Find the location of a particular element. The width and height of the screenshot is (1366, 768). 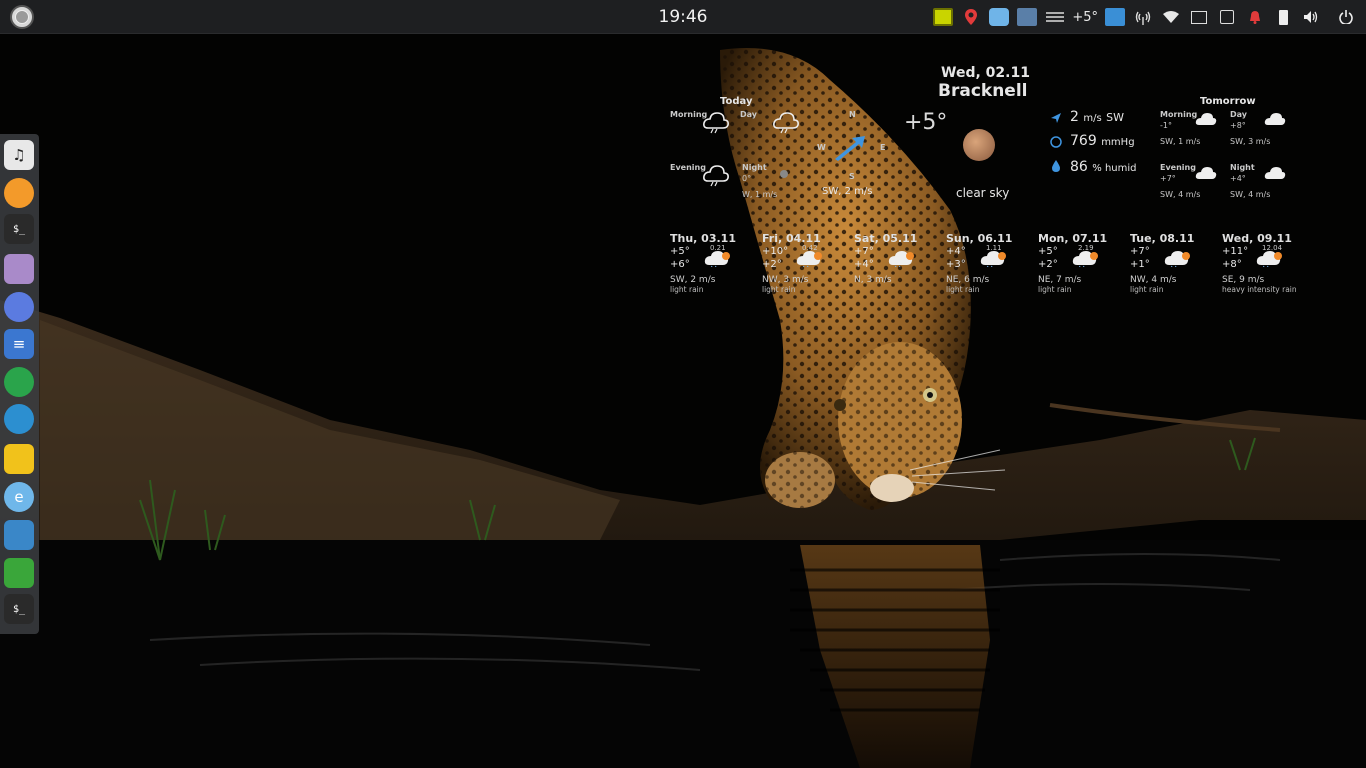

power-icon is located at coordinates (1346, 17).